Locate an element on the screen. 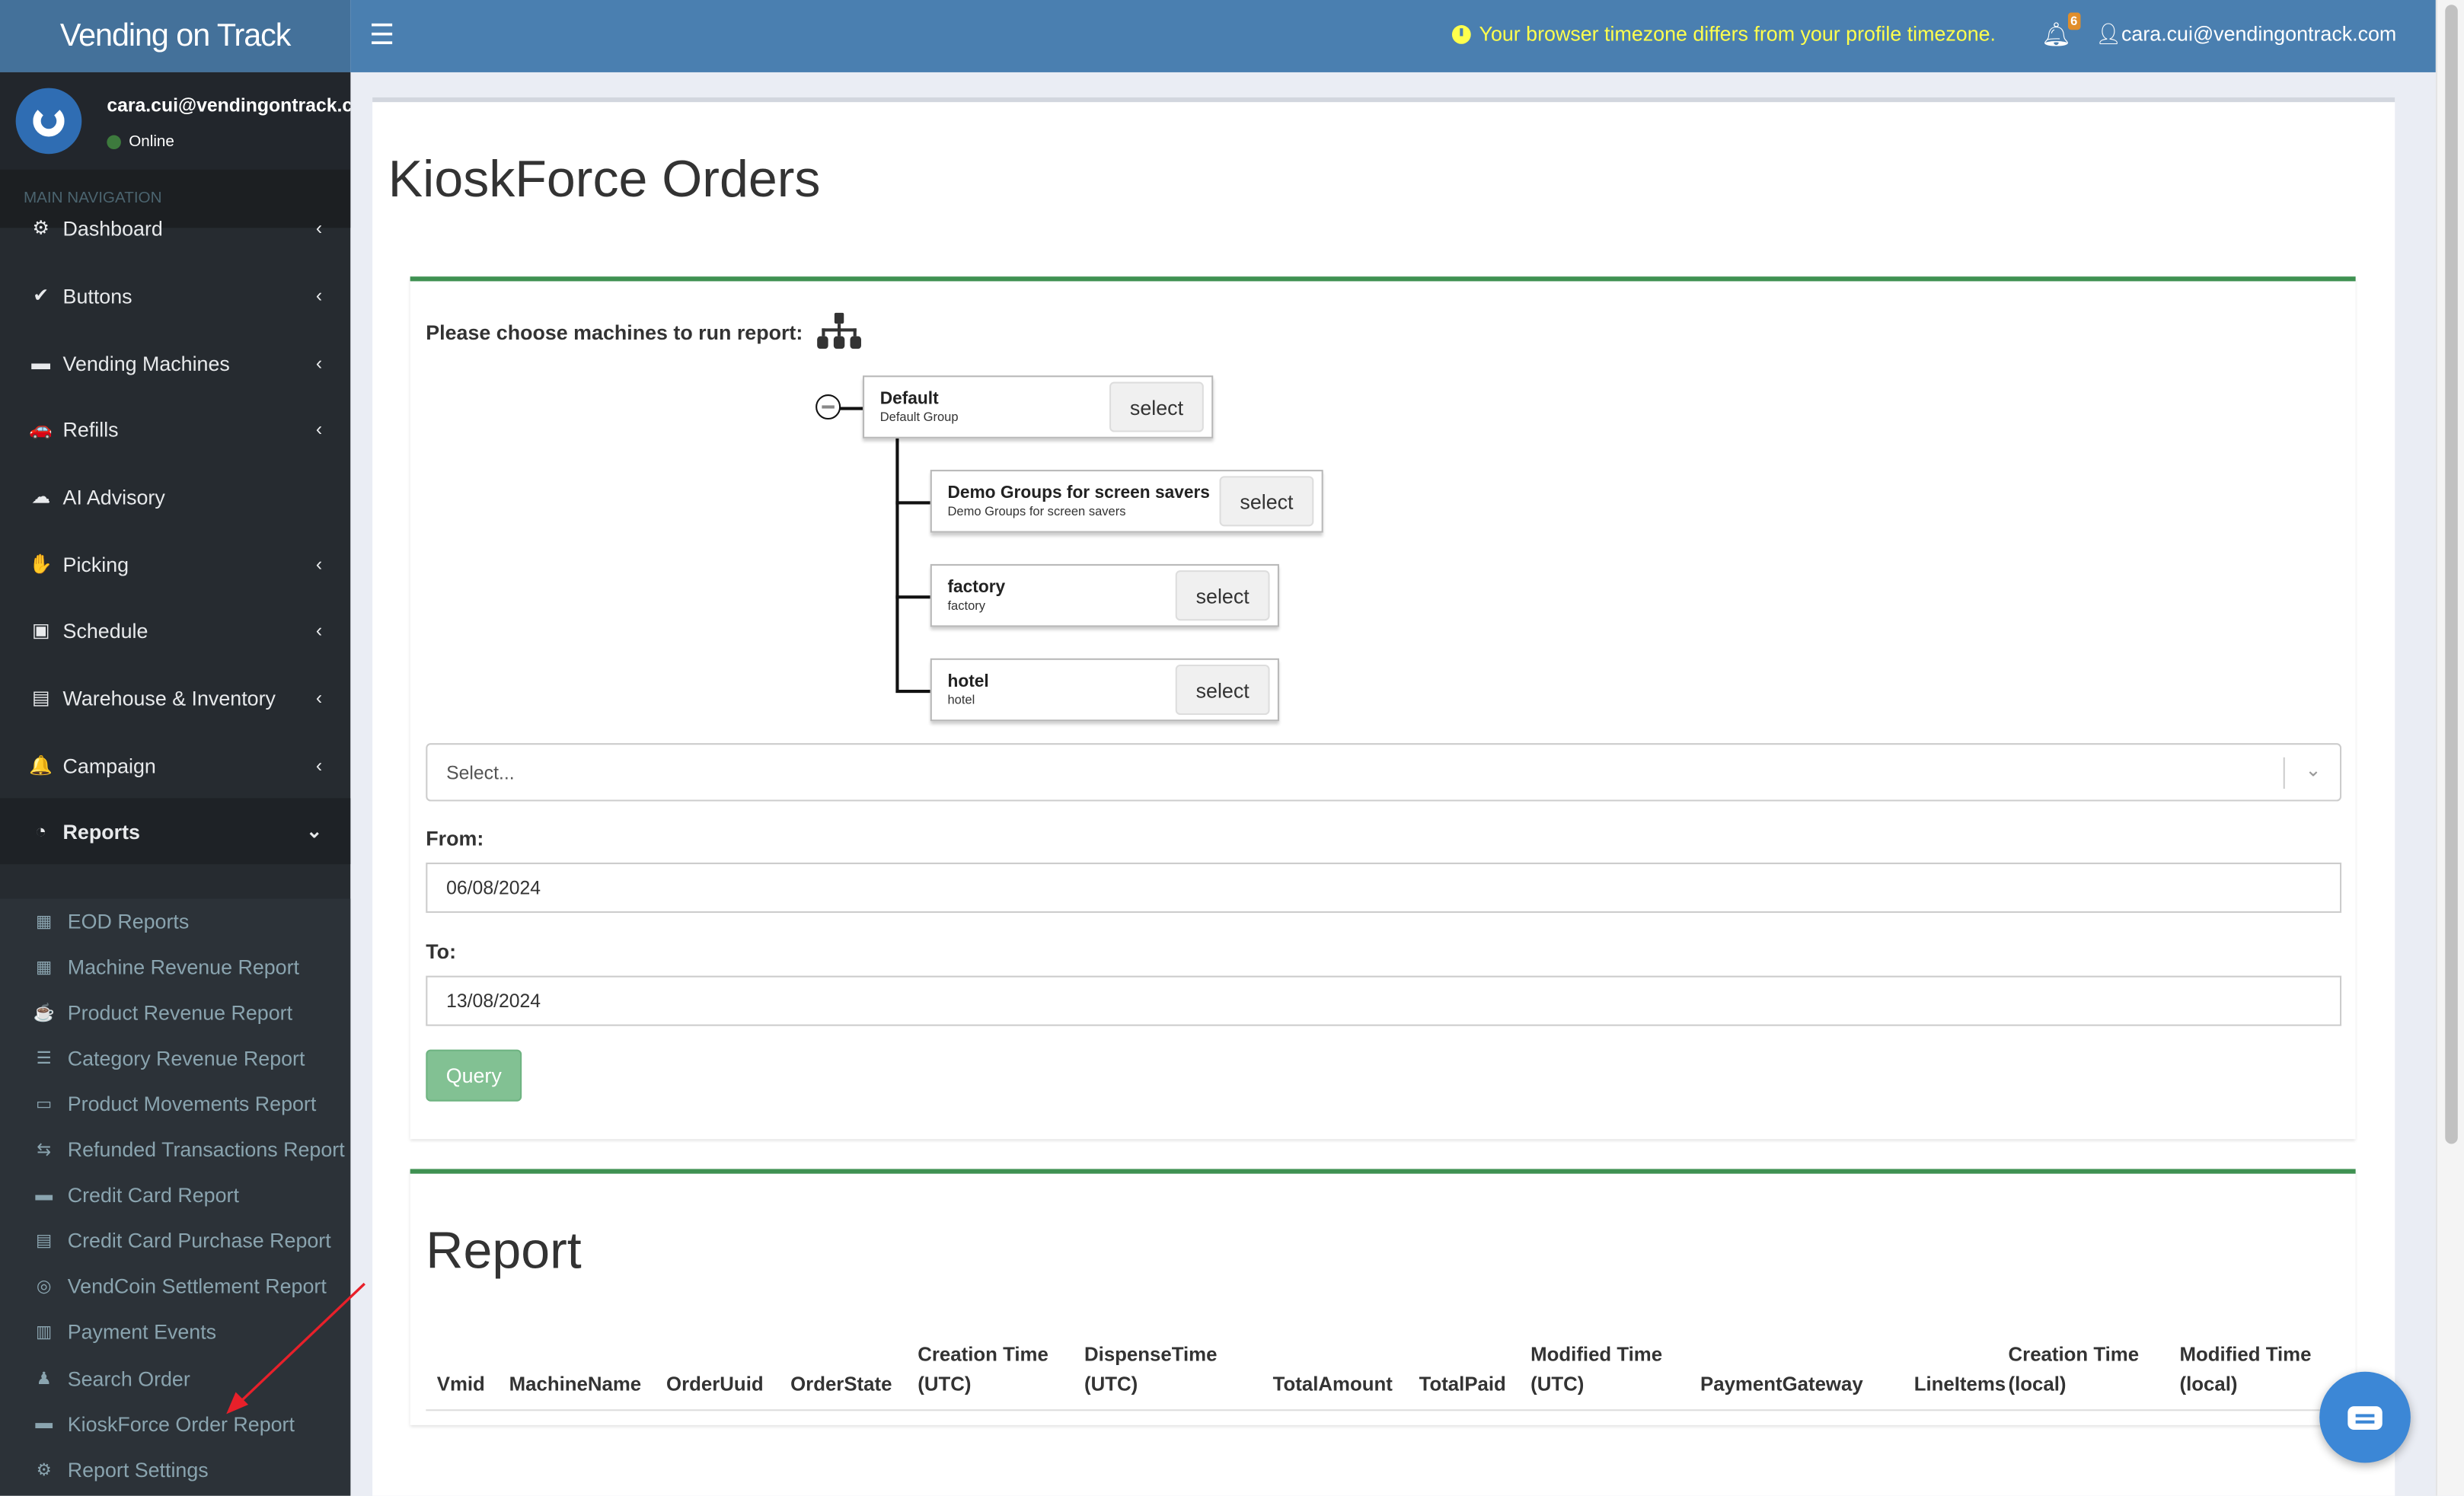  sidebar-subitem-payment-events: ▥ Payment Events is located at coordinates (123, 1332).